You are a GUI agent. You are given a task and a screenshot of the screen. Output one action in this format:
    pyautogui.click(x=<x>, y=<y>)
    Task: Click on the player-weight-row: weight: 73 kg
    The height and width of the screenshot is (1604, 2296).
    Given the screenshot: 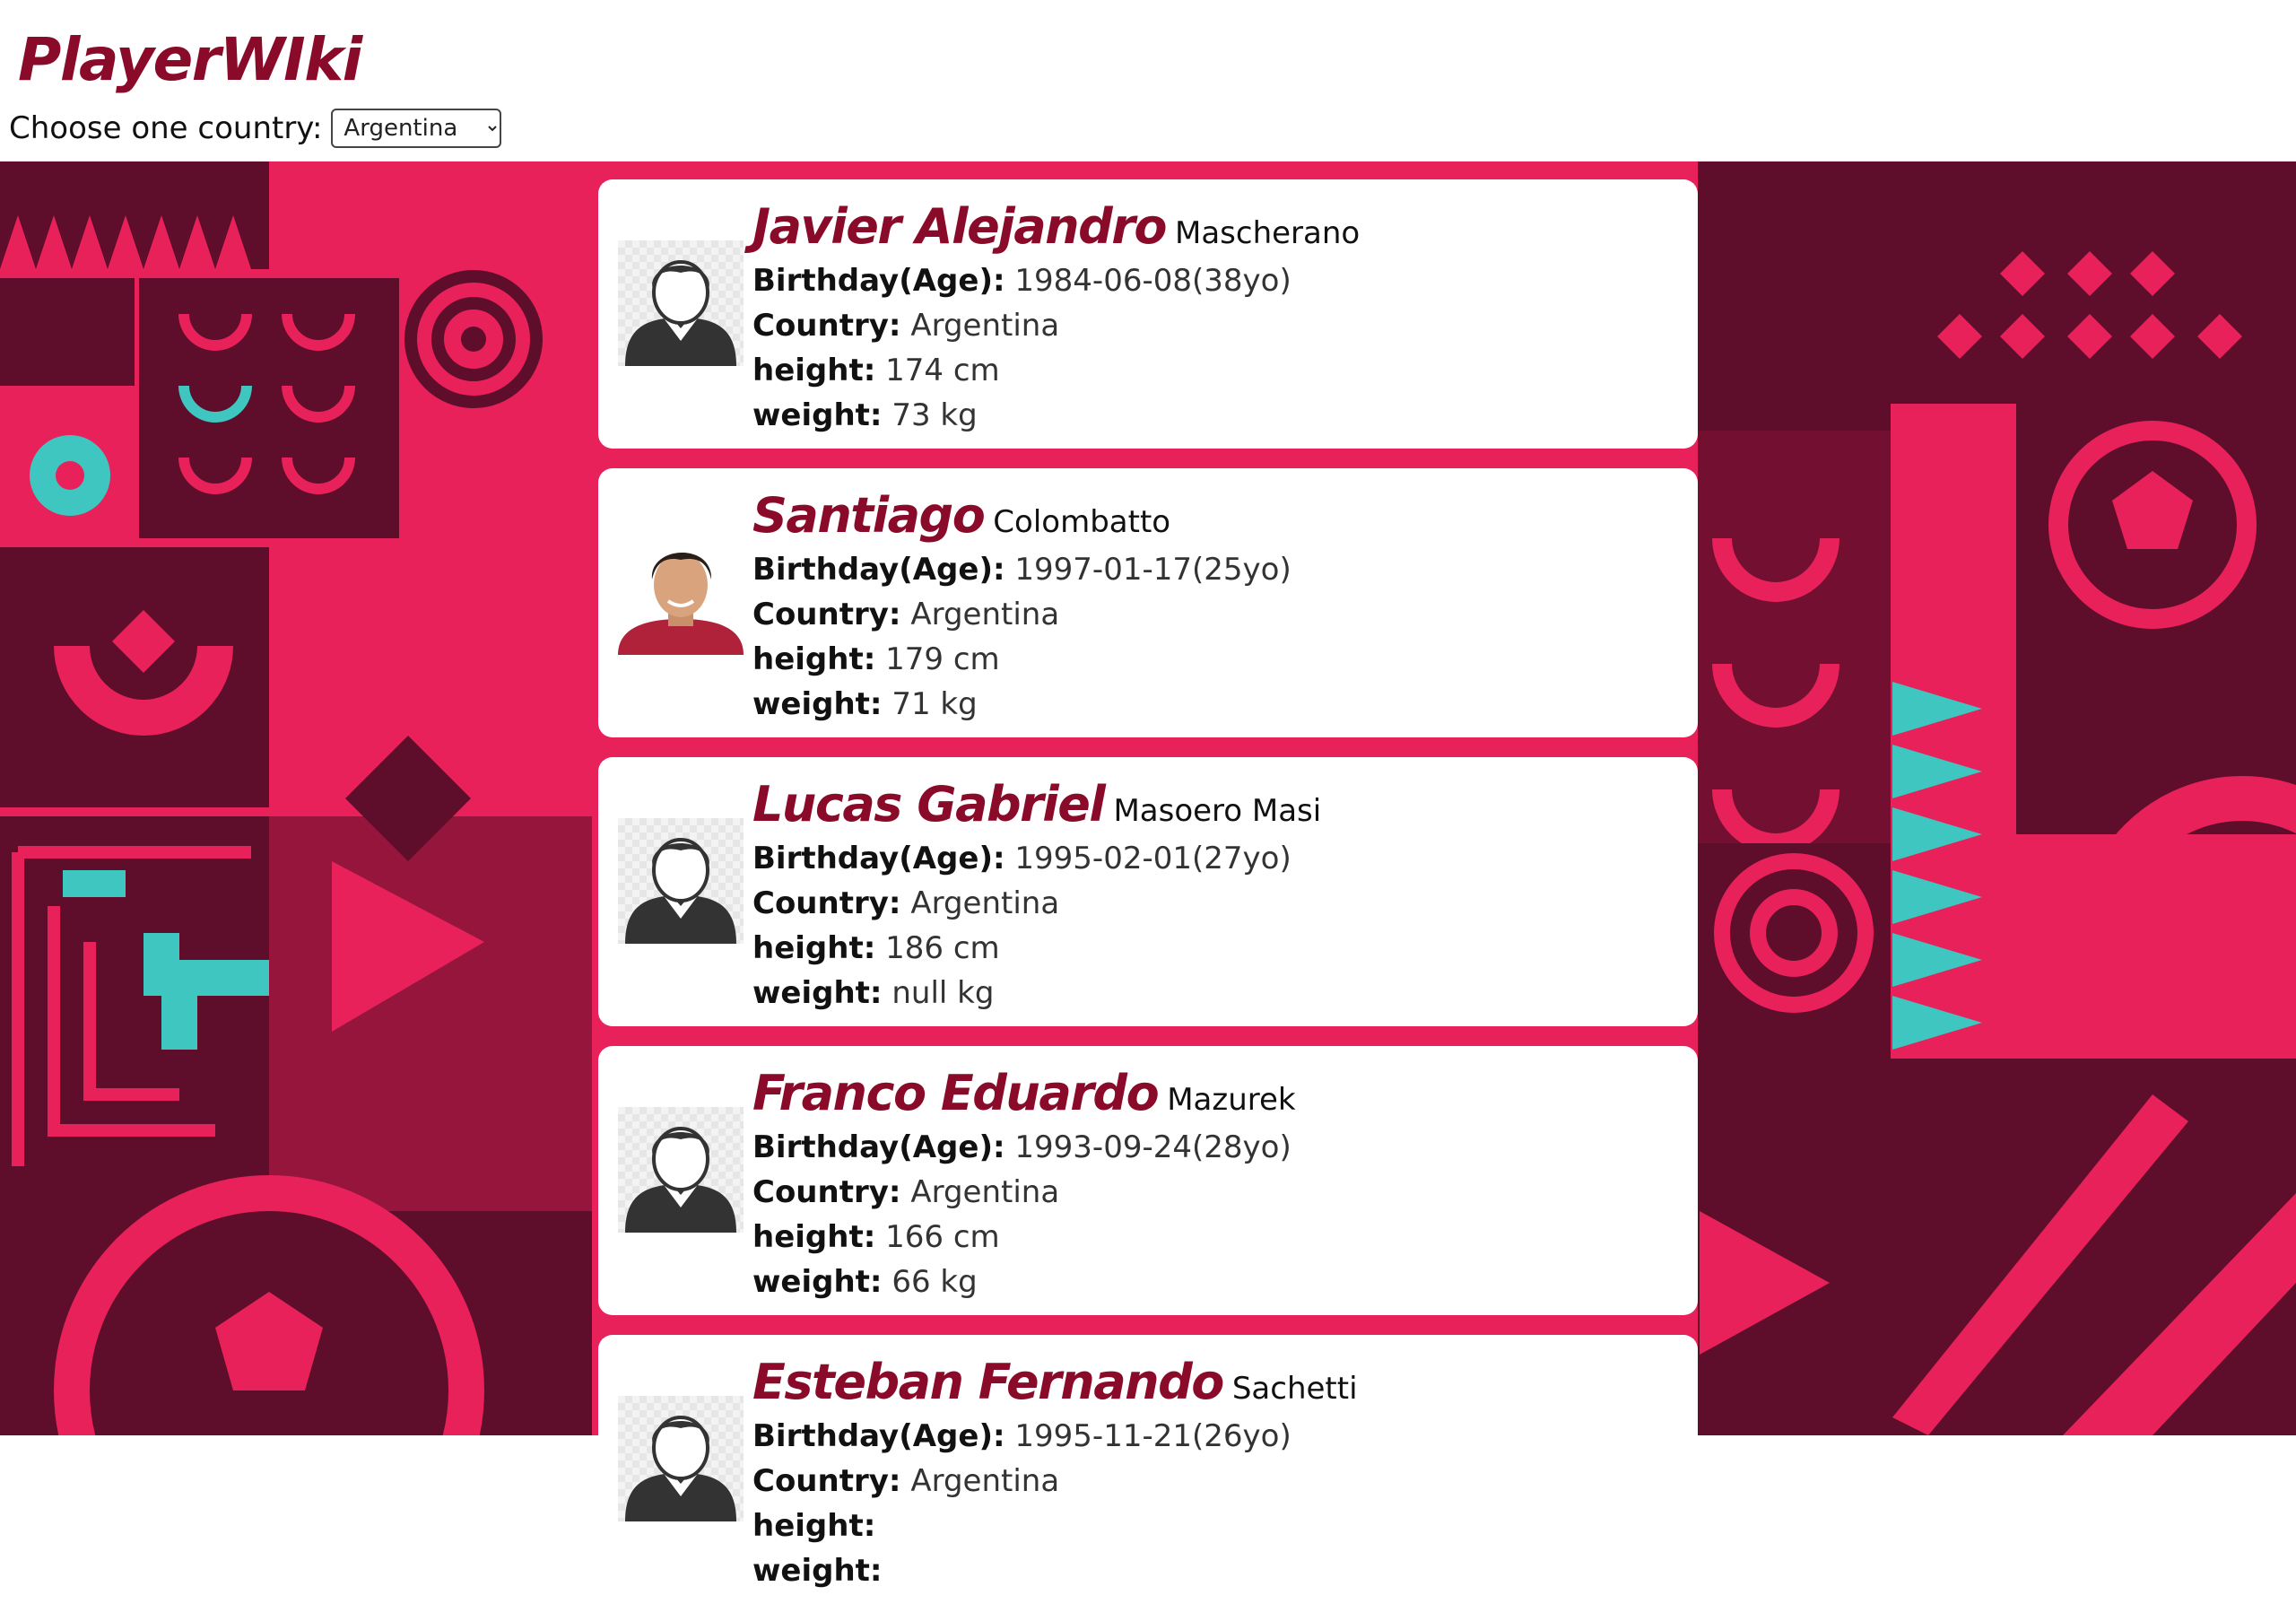 What is the action you would take?
    pyautogui.click(x=1216, y=415)
    